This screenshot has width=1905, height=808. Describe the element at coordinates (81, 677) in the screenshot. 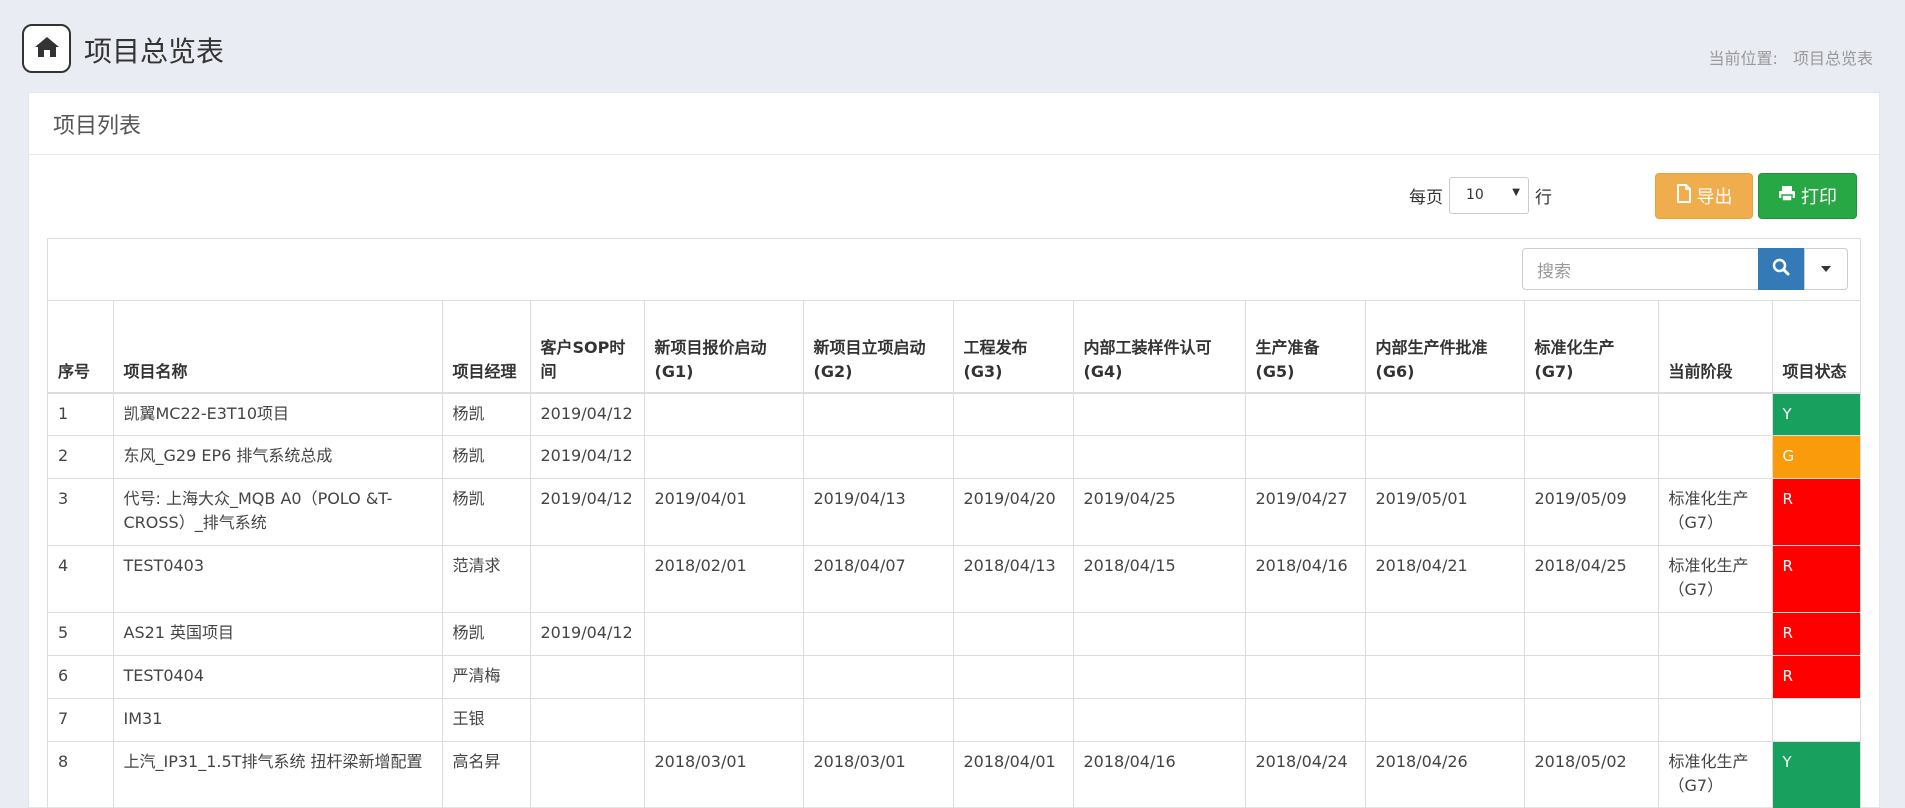

I see `table-cell: 6` at that location.